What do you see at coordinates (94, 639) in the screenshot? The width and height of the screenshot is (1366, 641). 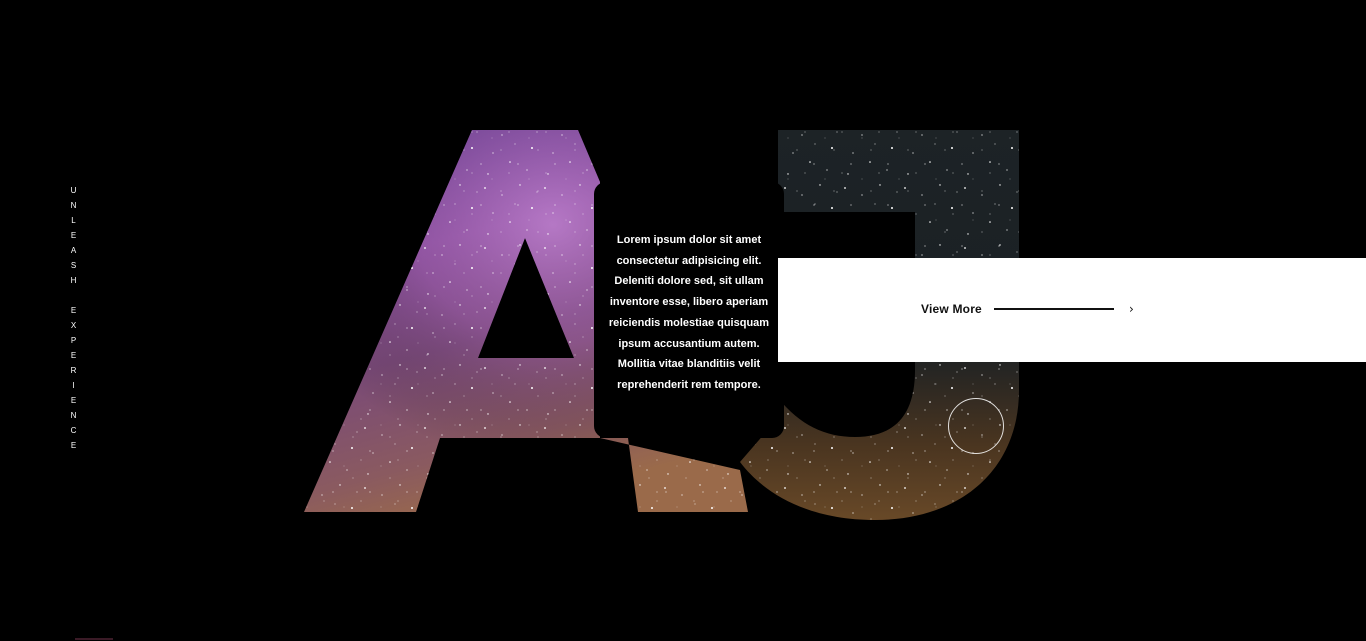 I see `bottom-progress-line` at bounding box center [94, 639].